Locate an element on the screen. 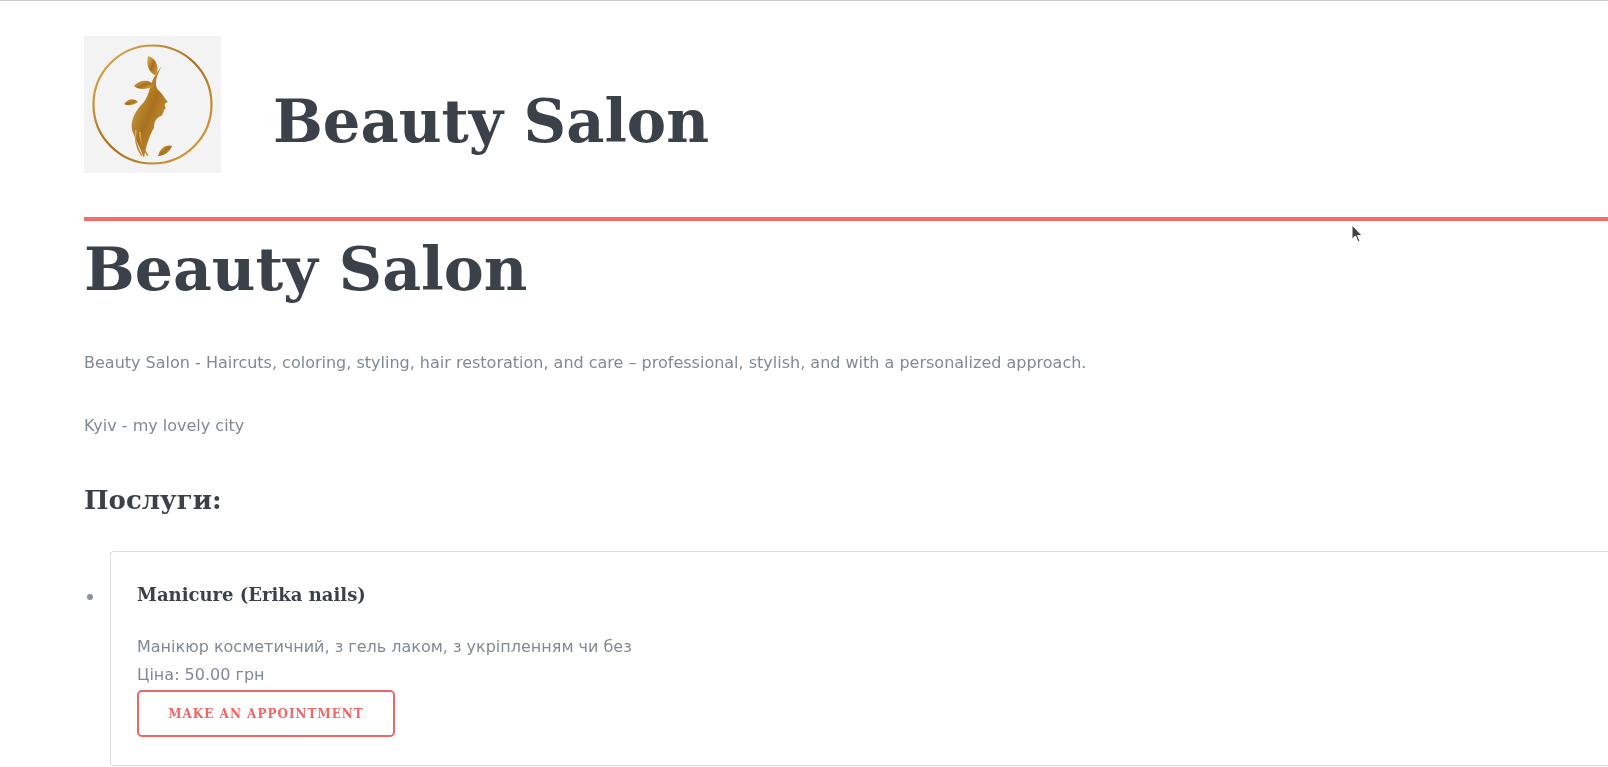  intro-paragraph: Beauty Salon - Haircuts, coloring, styling, hair restoration, and care – professional, stylish, and with a personalized approach. is located at coordinates (585, 363).